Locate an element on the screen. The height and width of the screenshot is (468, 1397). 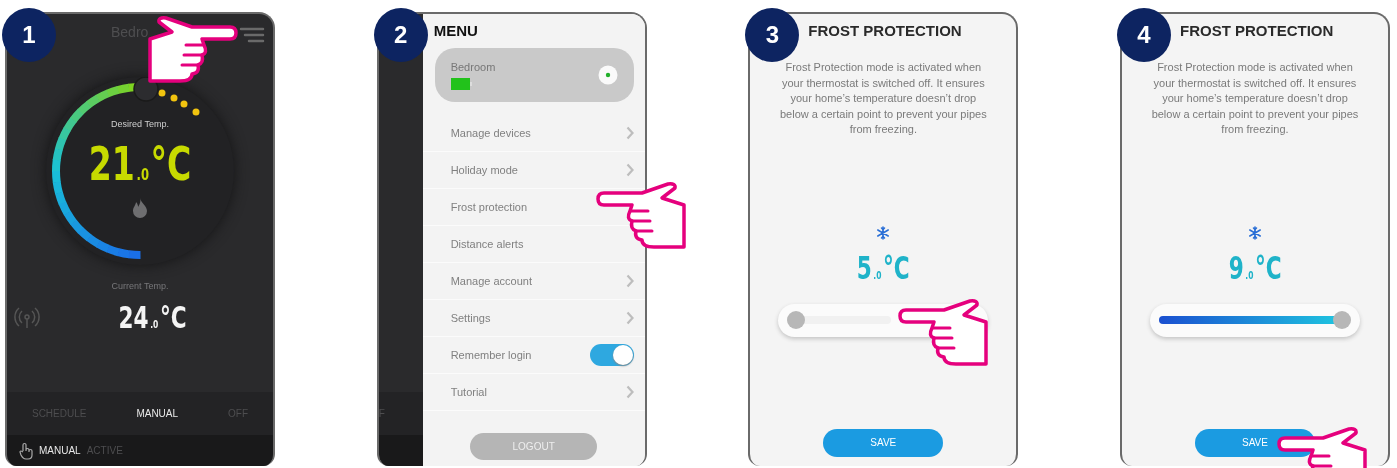
setting-label: Remember login is located at coordinates (491, 355).